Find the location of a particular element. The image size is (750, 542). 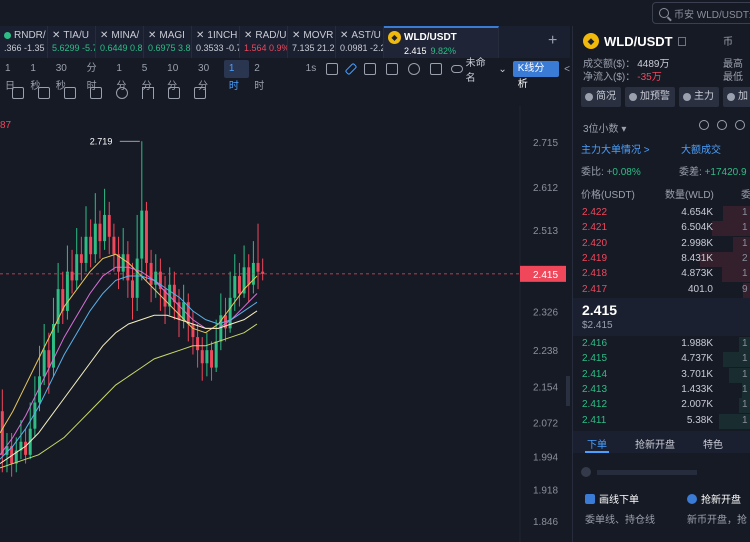

view-asks-icon is located at coordinates (740, 125).